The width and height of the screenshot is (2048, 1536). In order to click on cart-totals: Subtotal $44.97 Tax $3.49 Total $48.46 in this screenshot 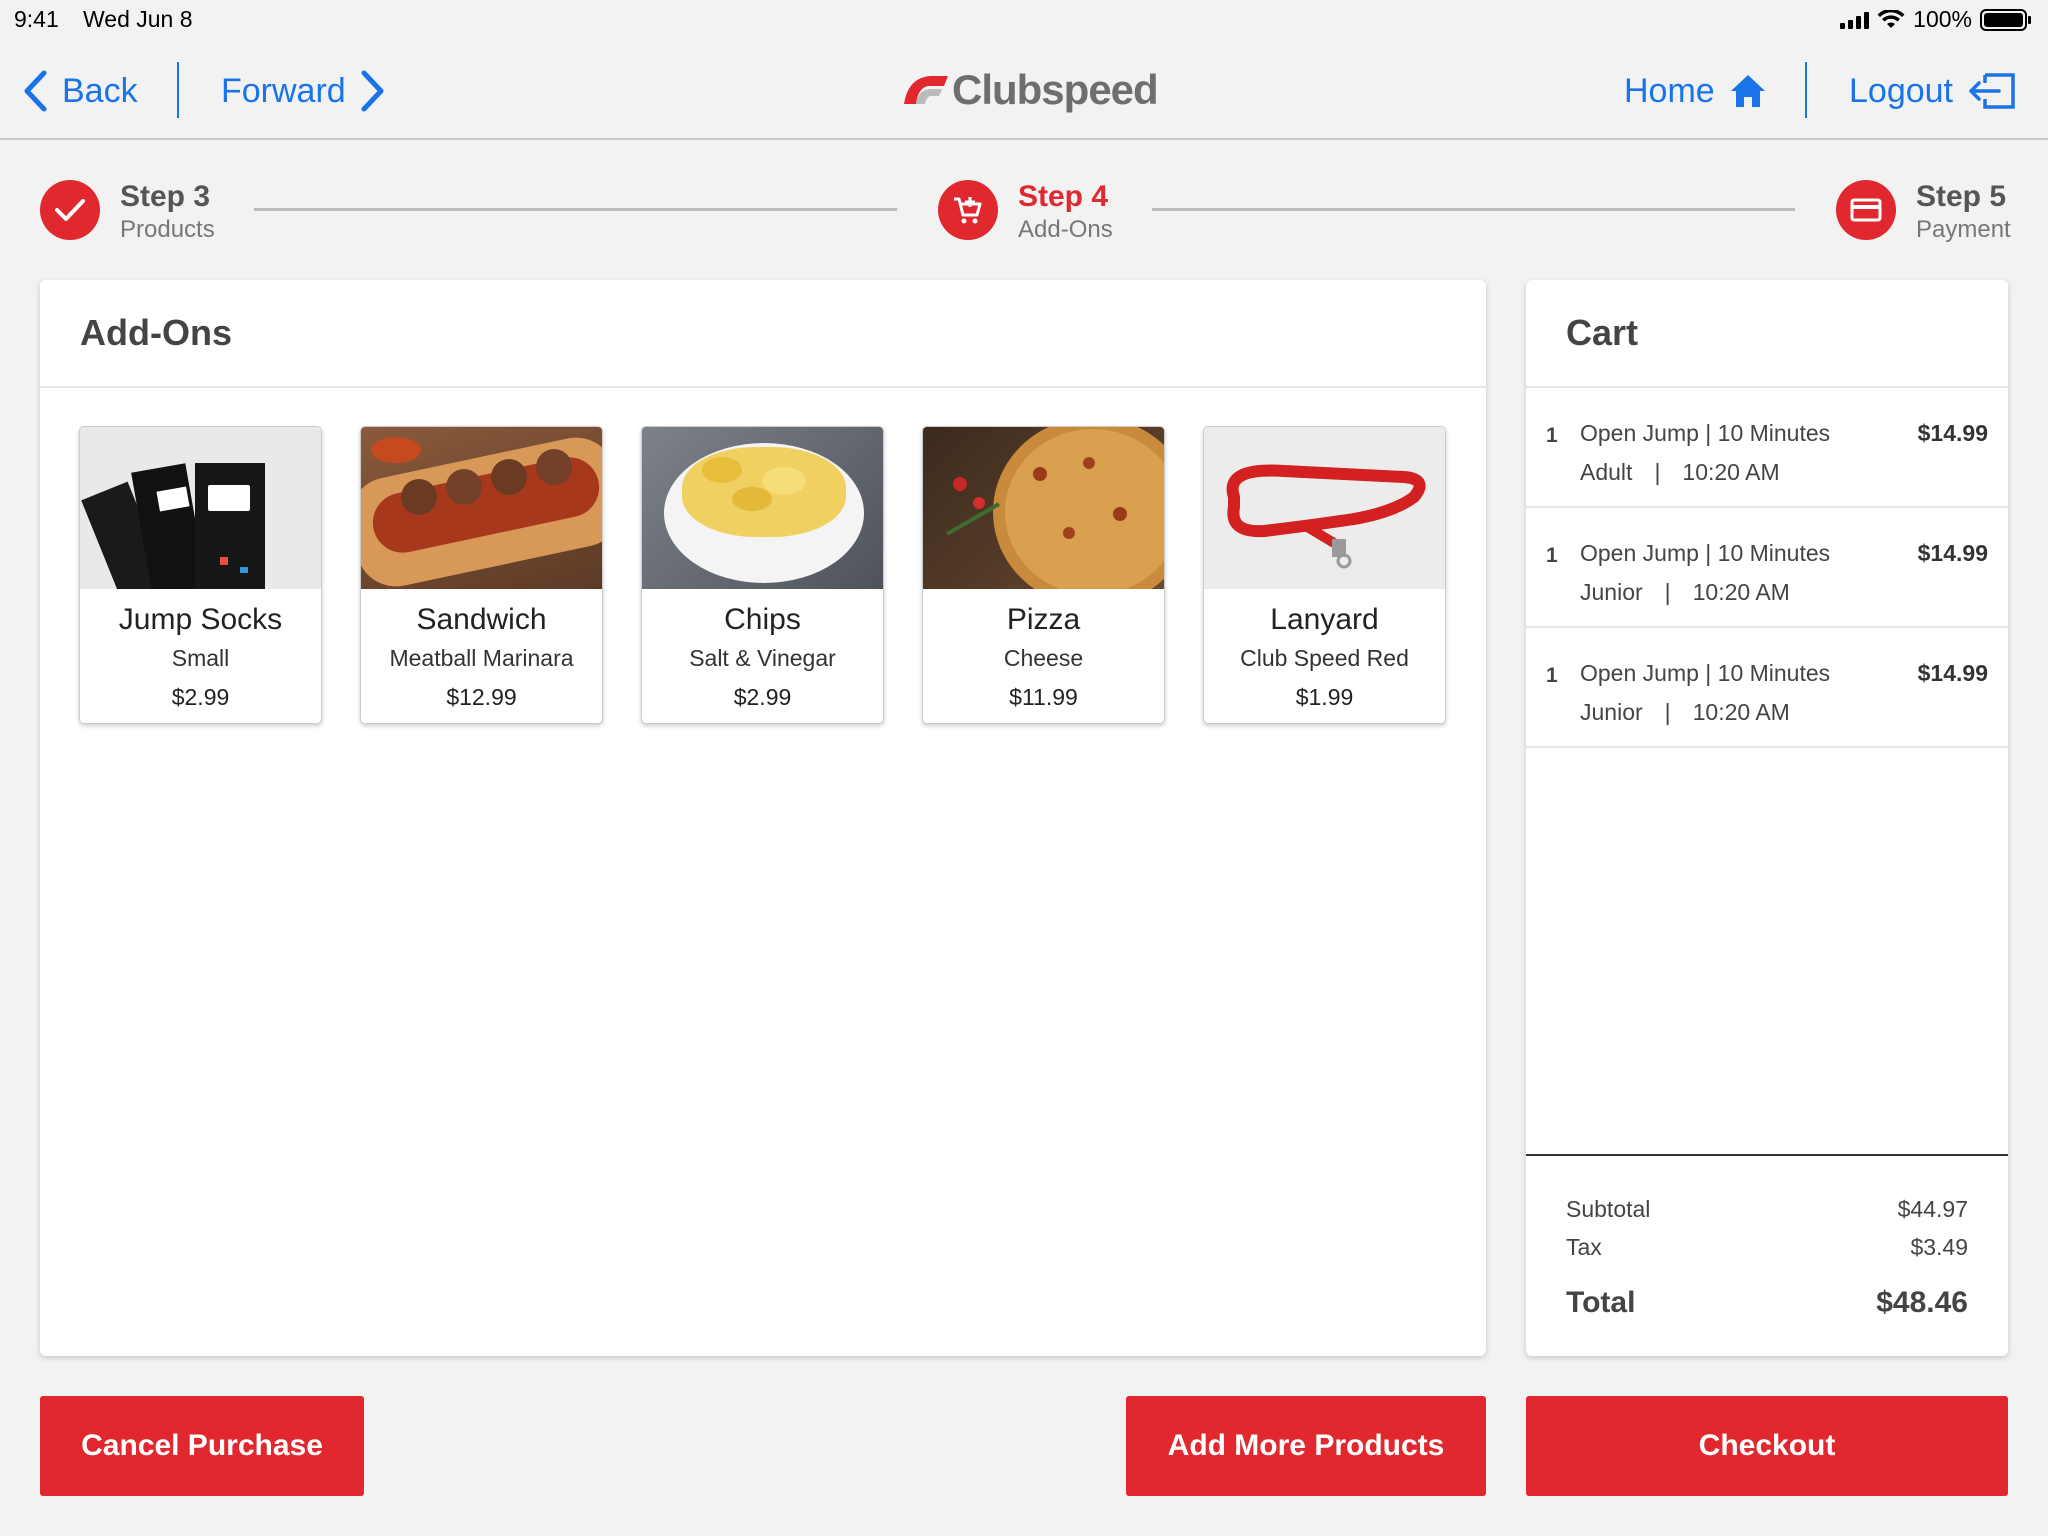, I will do `click(1767, 1255)`.